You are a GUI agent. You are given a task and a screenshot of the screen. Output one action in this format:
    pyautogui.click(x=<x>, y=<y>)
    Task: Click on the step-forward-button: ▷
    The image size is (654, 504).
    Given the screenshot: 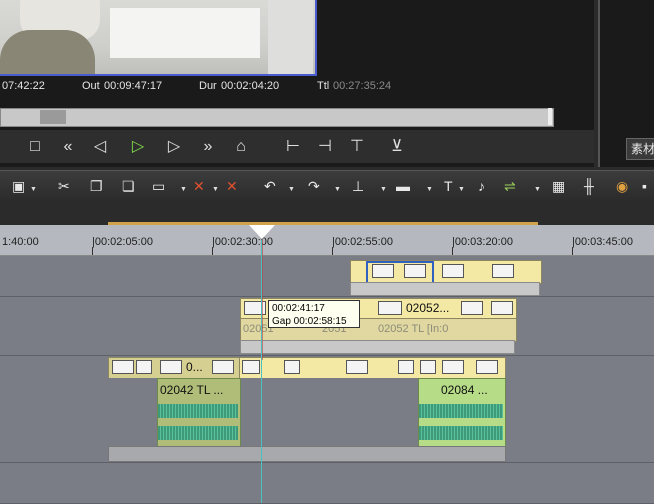 What is the action you would take?
    pyautogui.click(x=174, y=147)
    